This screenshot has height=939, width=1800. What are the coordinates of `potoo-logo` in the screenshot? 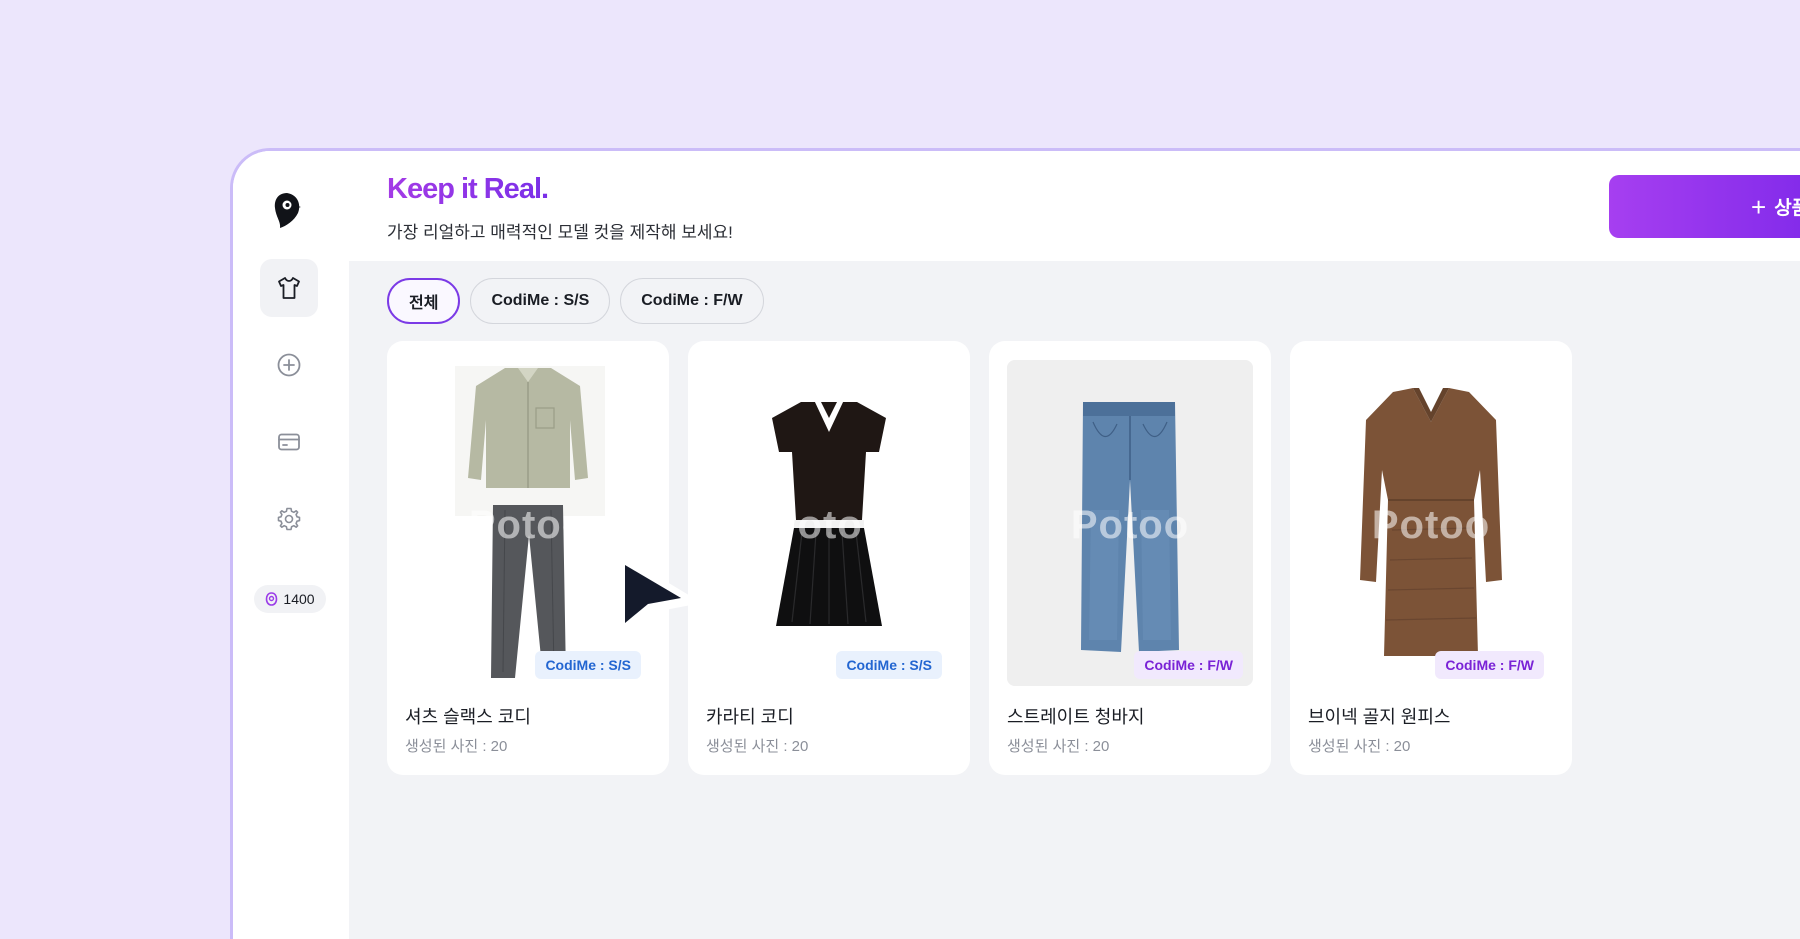 It's located at (287, 210).